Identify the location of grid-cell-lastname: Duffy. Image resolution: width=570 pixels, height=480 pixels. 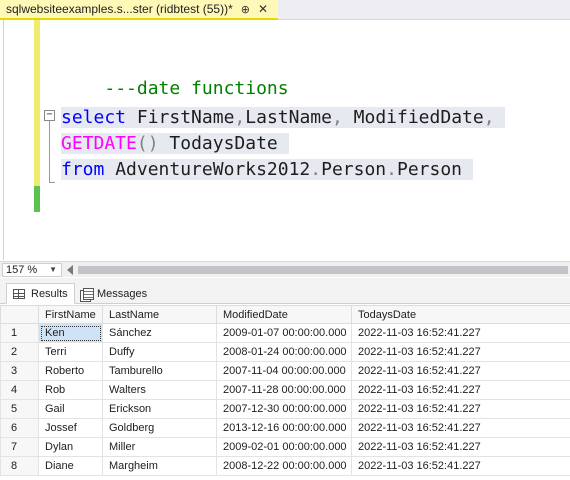
(159, 352).